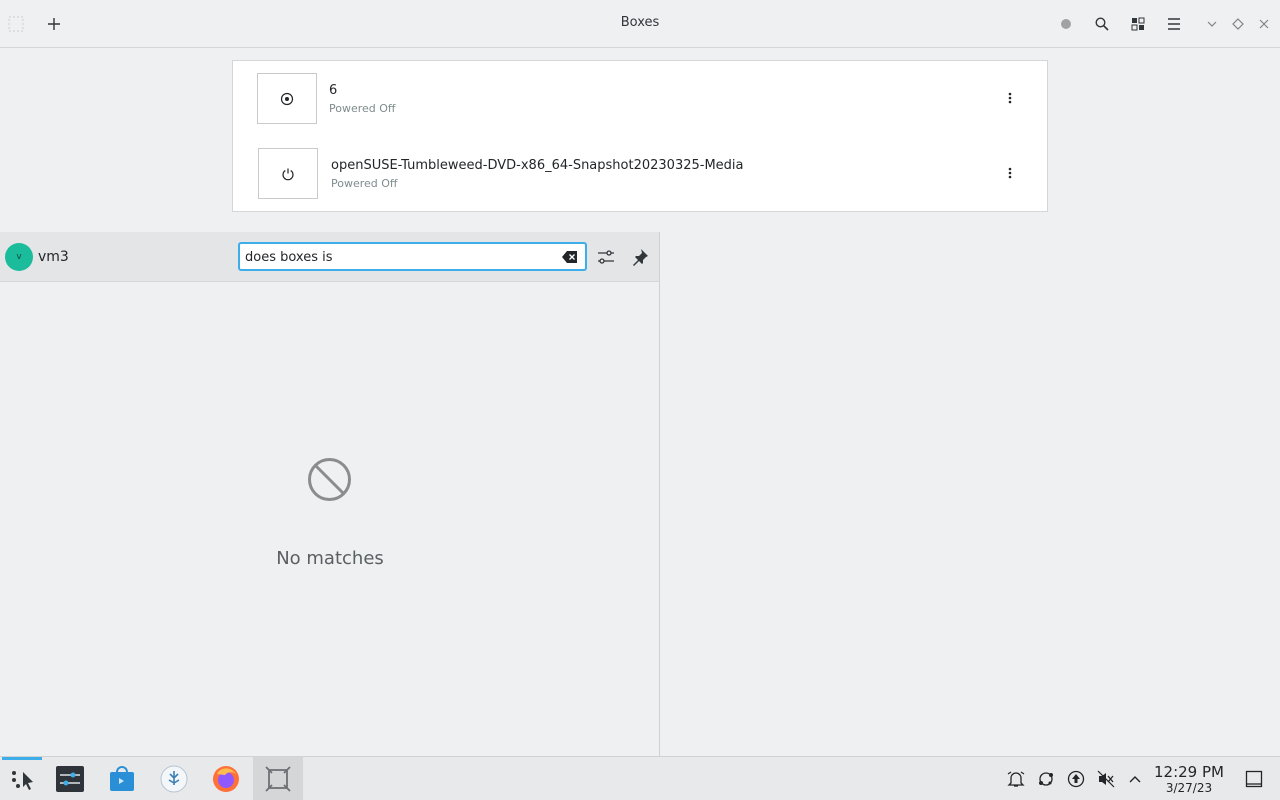 The width and height of the screenshot is (1280, 800). I want to click on vm-name: 6, so click(333, 90).